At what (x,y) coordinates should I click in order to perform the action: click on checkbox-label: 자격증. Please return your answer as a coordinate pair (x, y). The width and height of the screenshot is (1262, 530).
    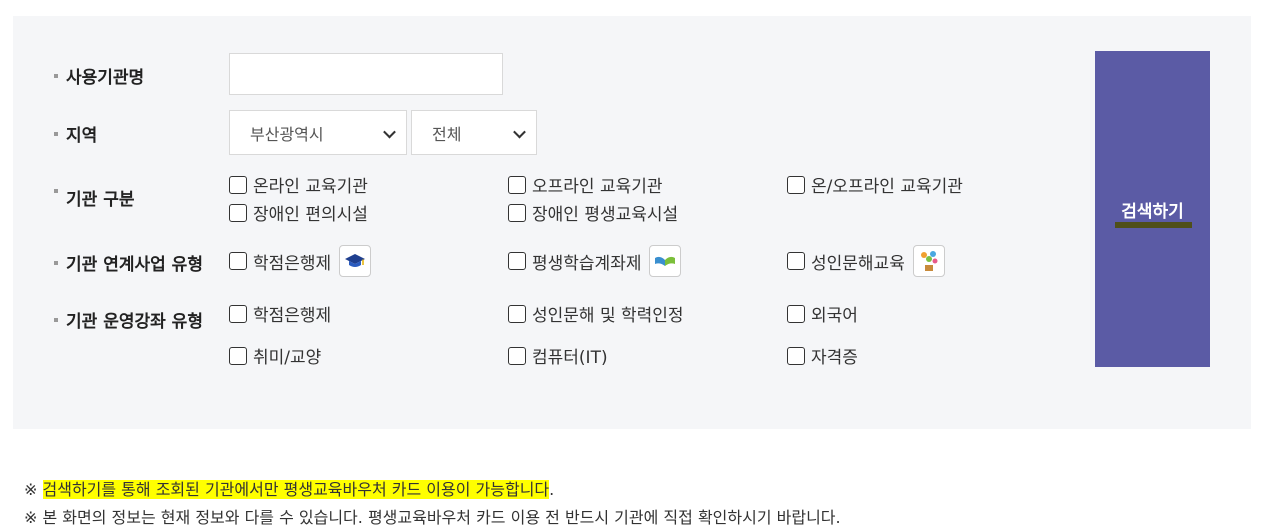
    Looking at the image, I should click on (834, 358).